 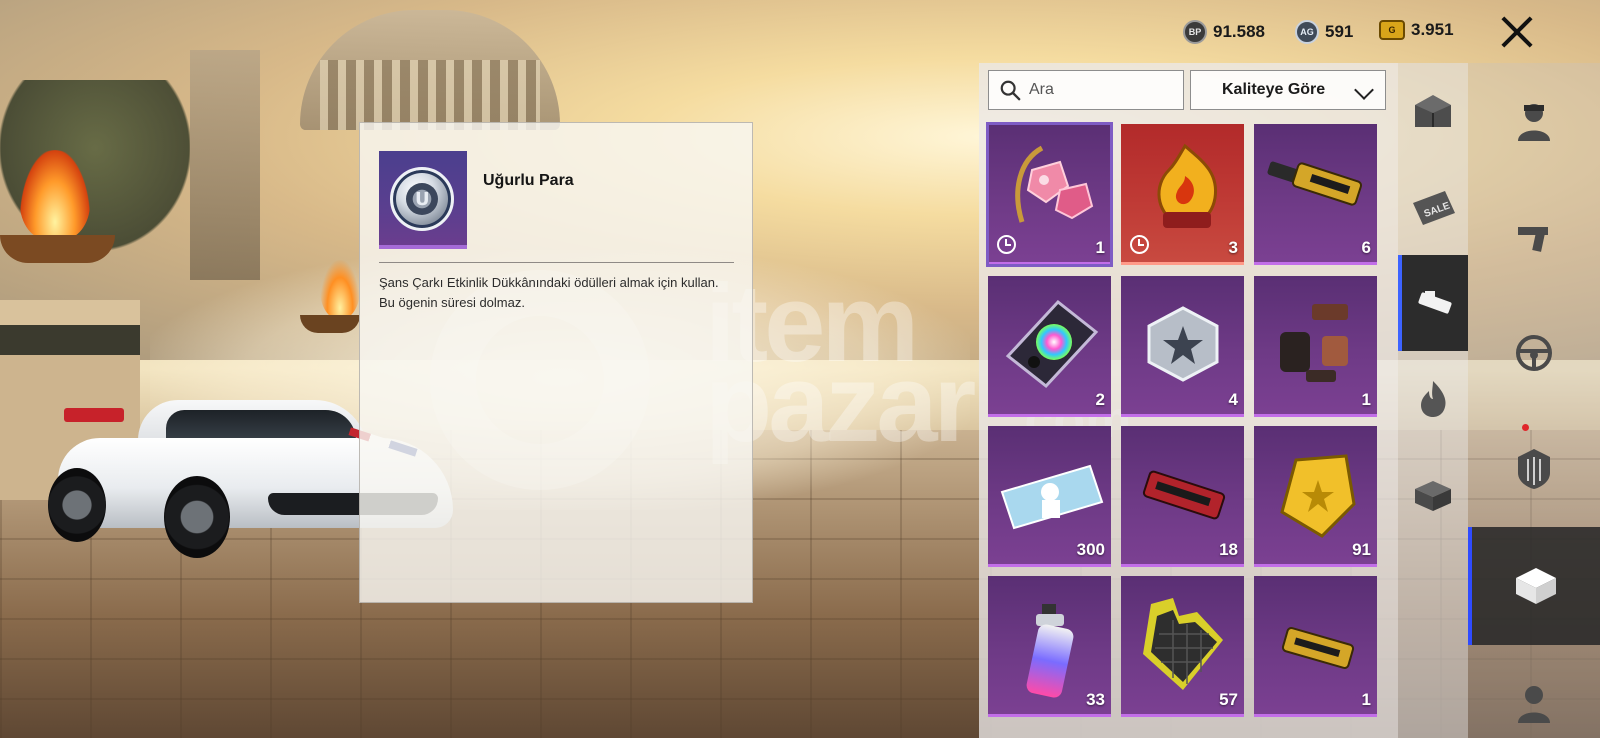 I want to click on side-weapon, so click(x=1534, y=237).